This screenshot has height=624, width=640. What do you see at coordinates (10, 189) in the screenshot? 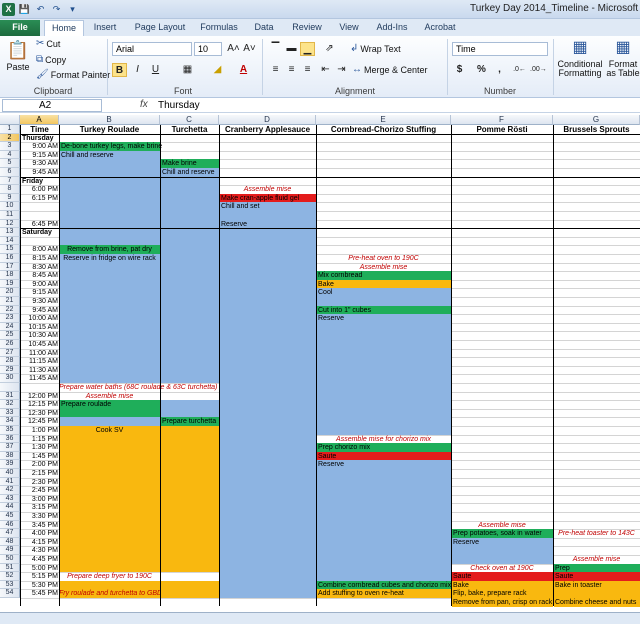
I see `row-header: 8` at bounding box center [10, 189].